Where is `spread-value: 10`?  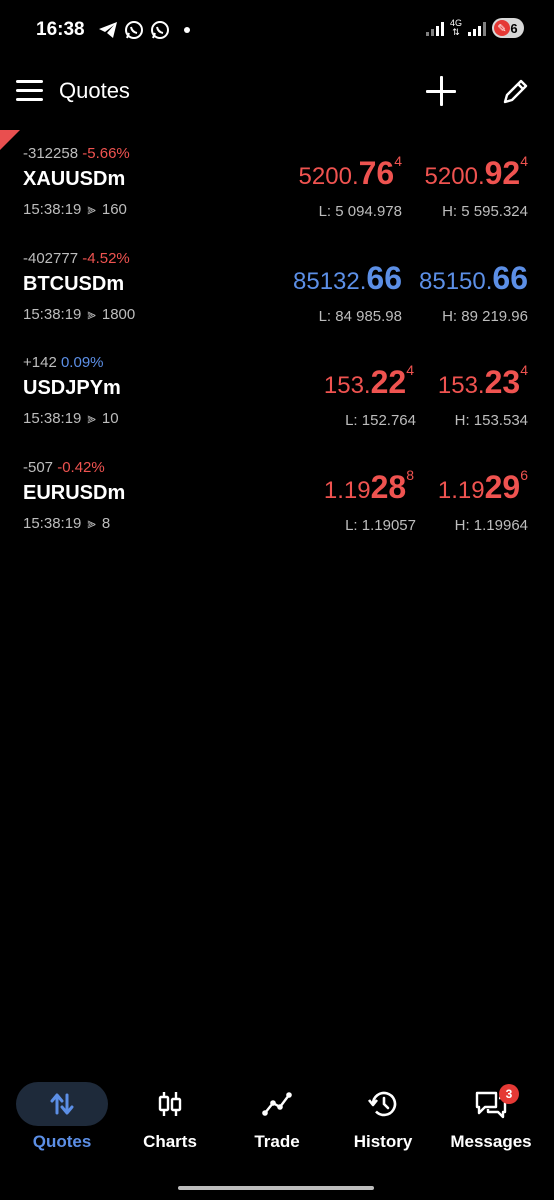 spread-value: 10 is located at coordinates (110, 418).